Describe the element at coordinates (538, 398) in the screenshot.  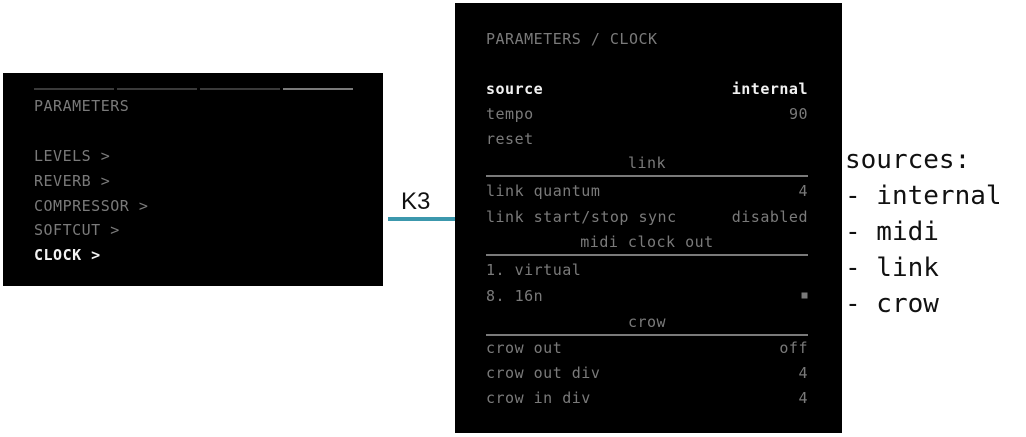
I see `param-label: crow in div` at that location.